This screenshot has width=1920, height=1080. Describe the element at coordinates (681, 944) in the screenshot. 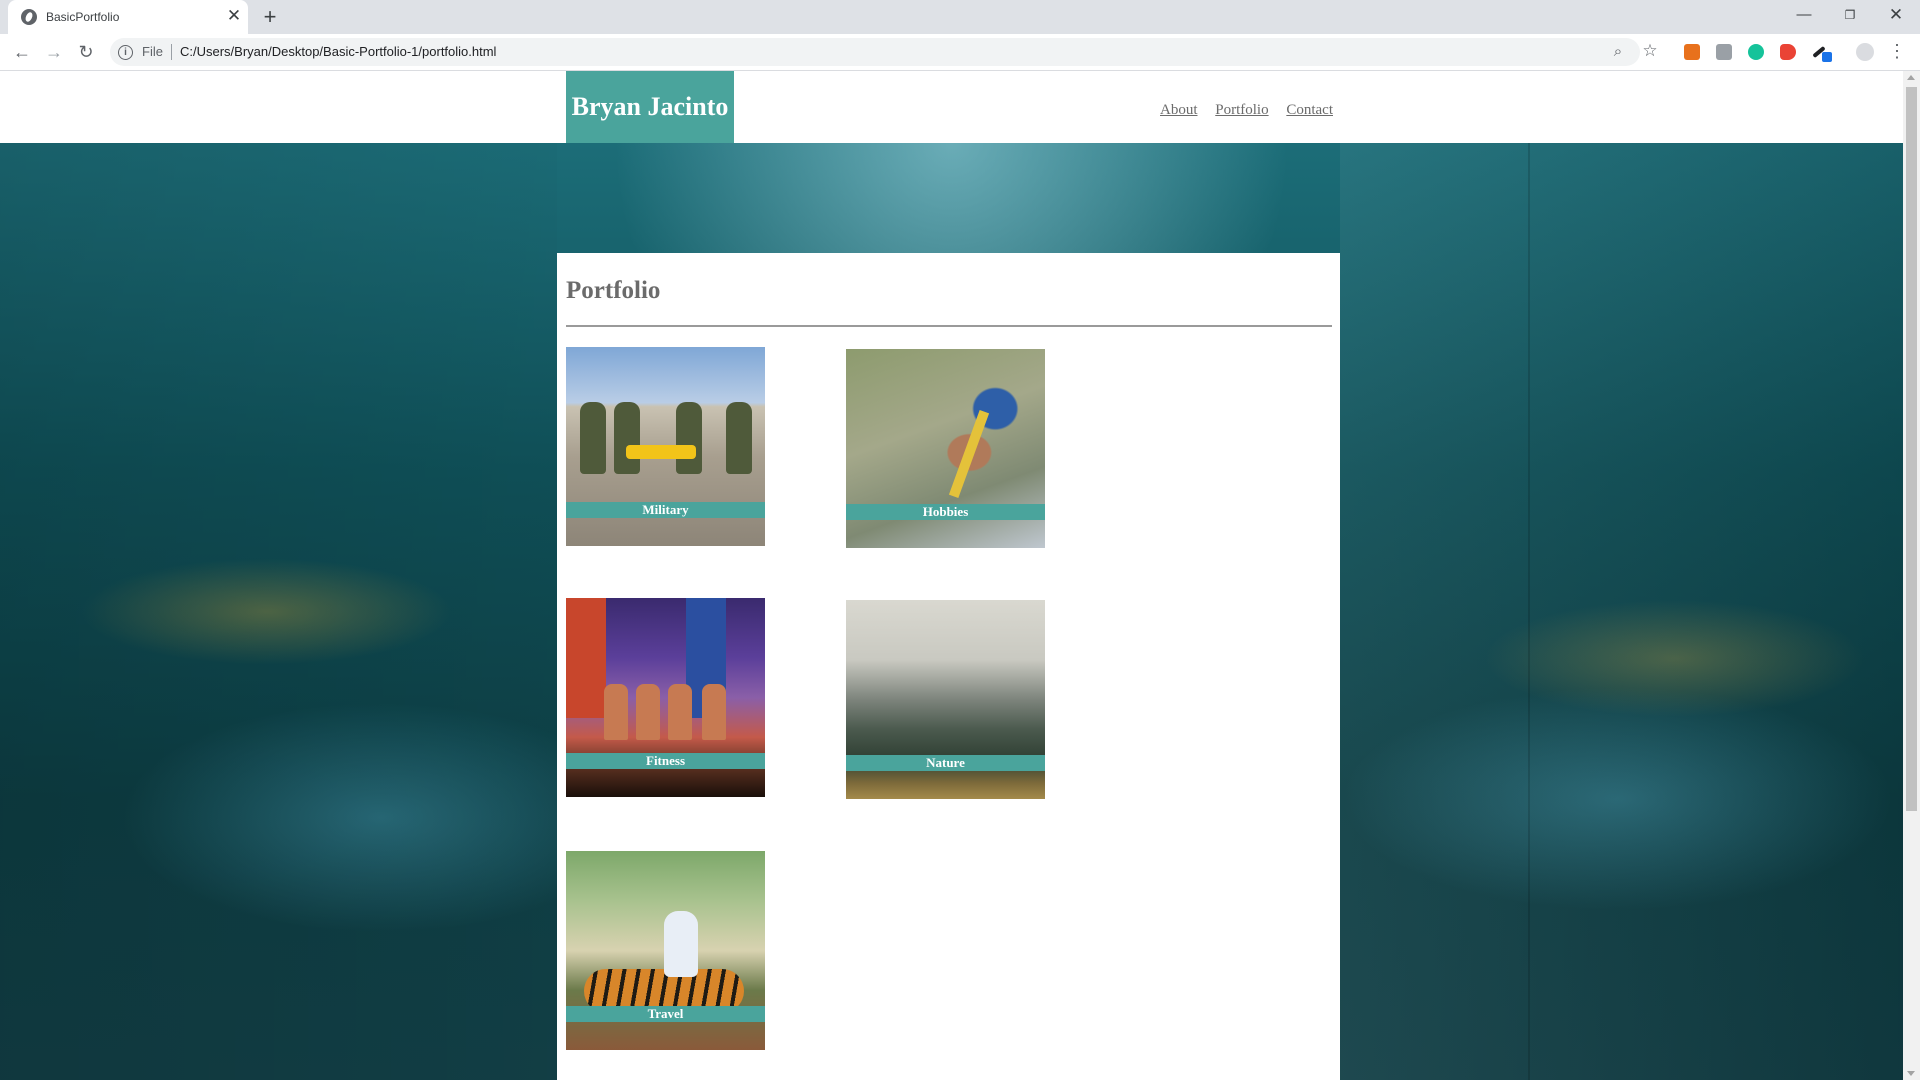

I see `child-figure` at that location.